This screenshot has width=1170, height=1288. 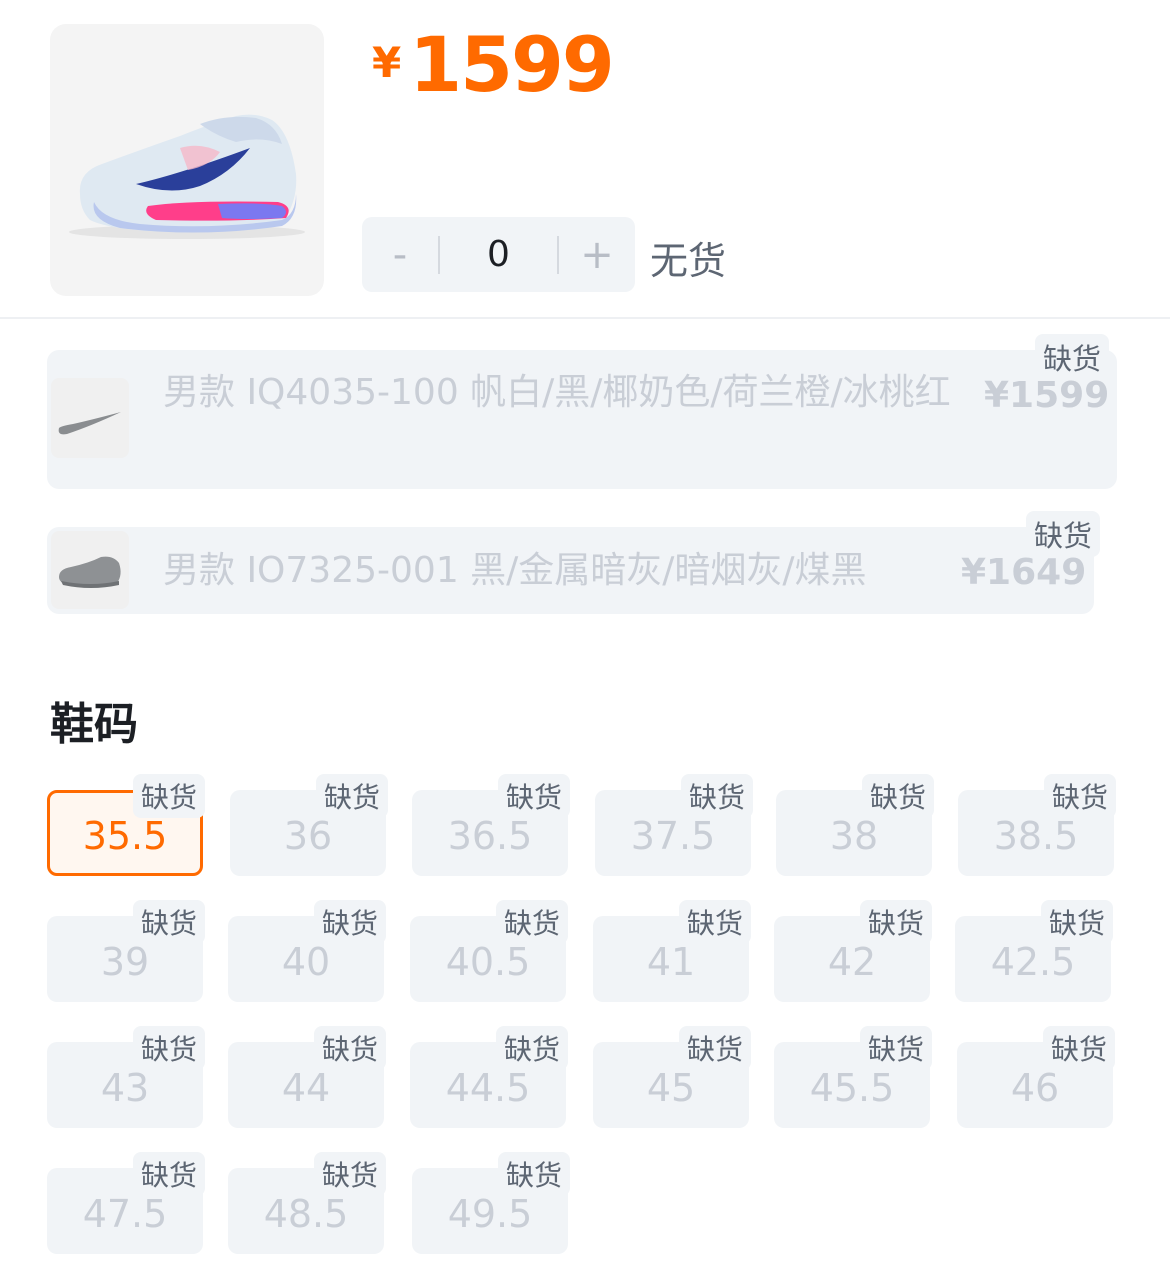 I want to click on size-option-35-5: 35.5 缺货, so click(x=126, y=825).